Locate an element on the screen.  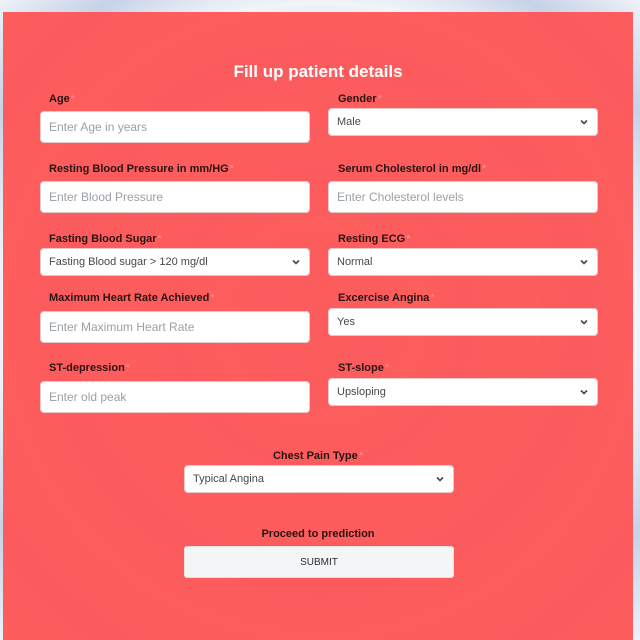
cholesterol-input: Enter Cholesterol levels is located at coordinates (463, 197).